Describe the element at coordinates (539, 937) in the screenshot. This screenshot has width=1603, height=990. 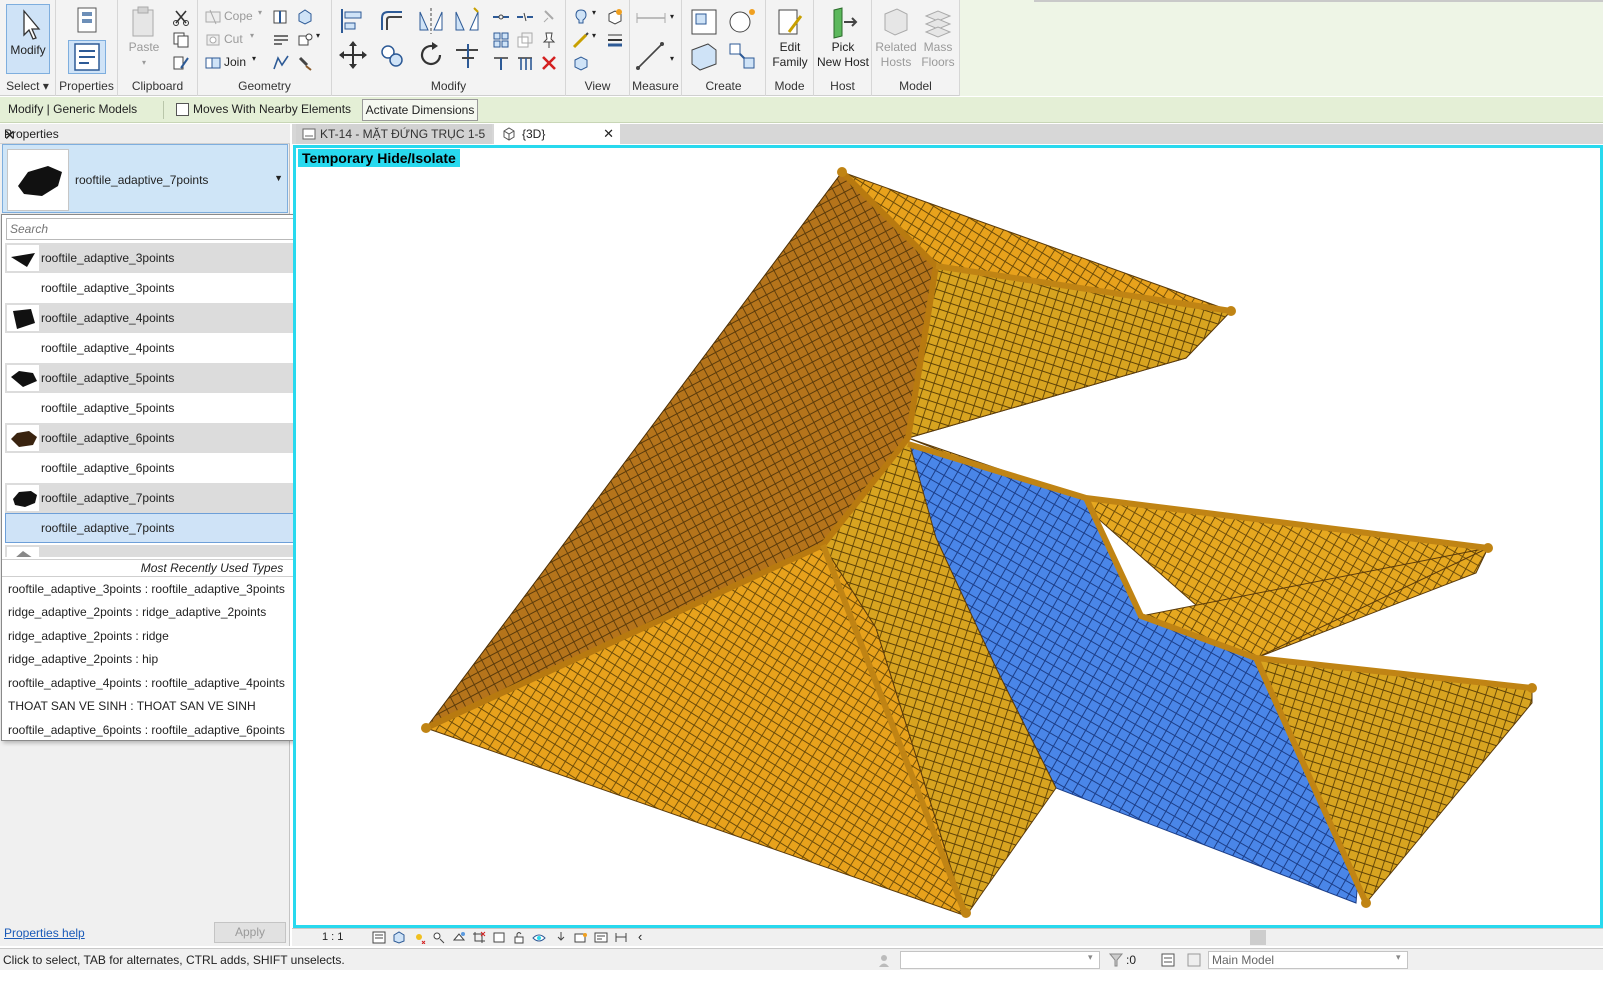
I see `temporary-hide-icon` at that location.